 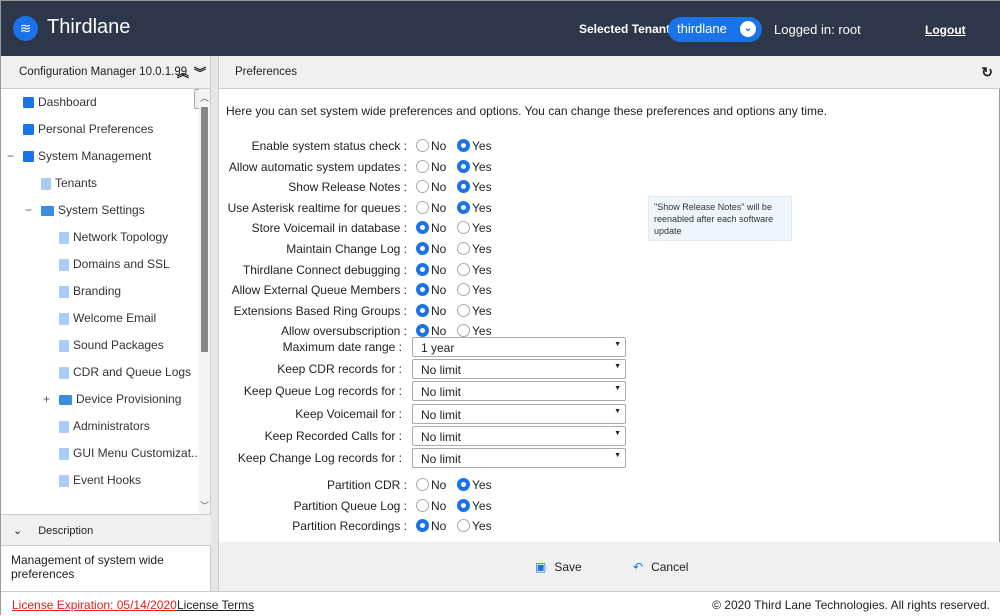 I want to click on tree-scrollbar: ︿ ﹀, so click(x=204, y=301).